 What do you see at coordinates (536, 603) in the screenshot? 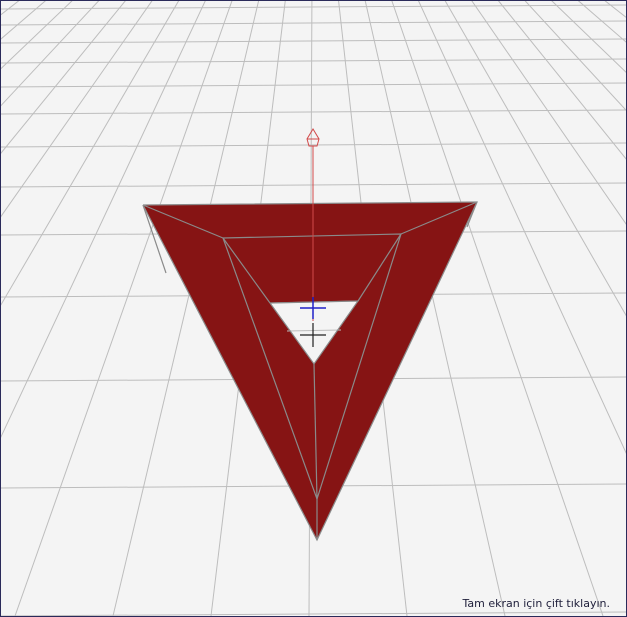
I see `fullscreen-hint: Tam ekran için çift tıklayın.` at bounding box center [536, 603].